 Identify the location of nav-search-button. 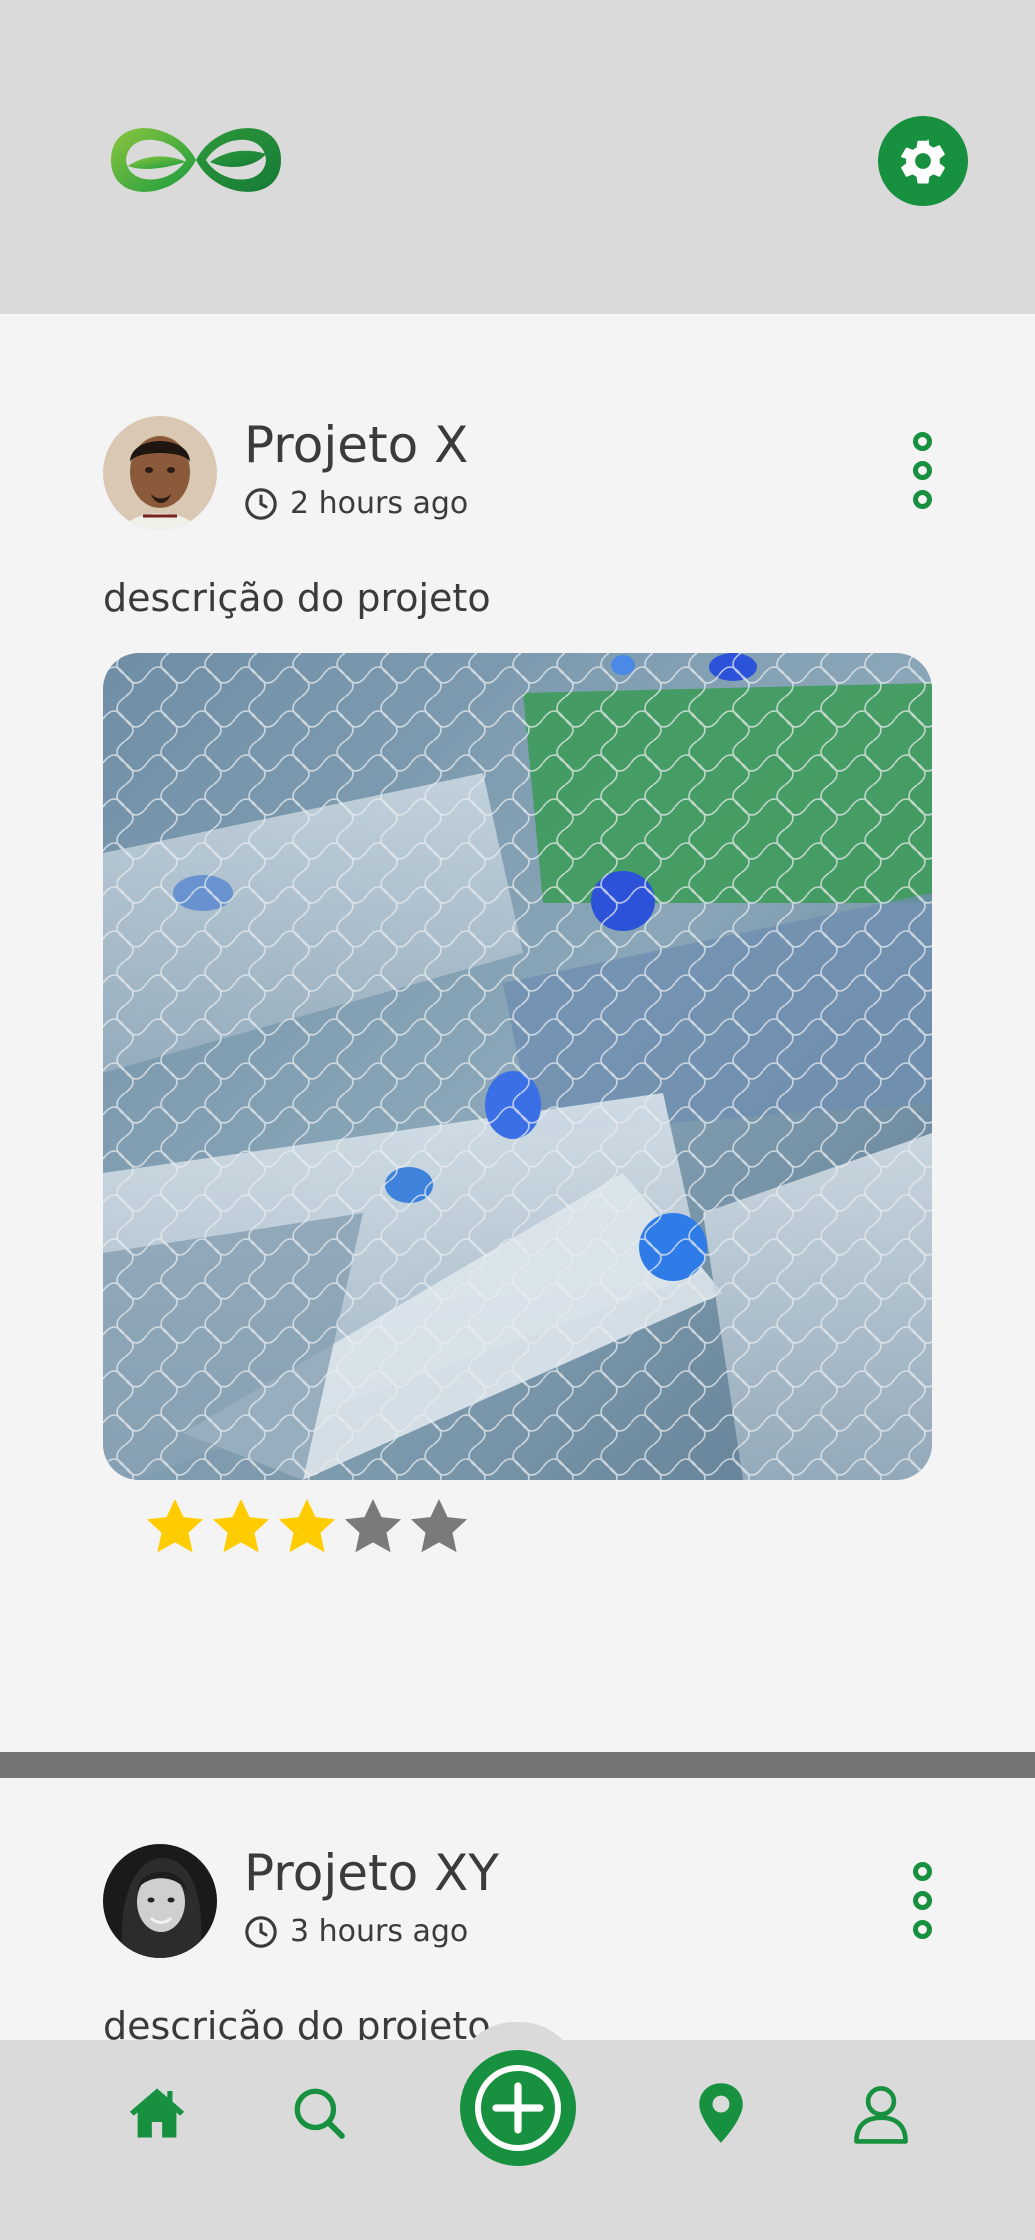
(319, 2113).